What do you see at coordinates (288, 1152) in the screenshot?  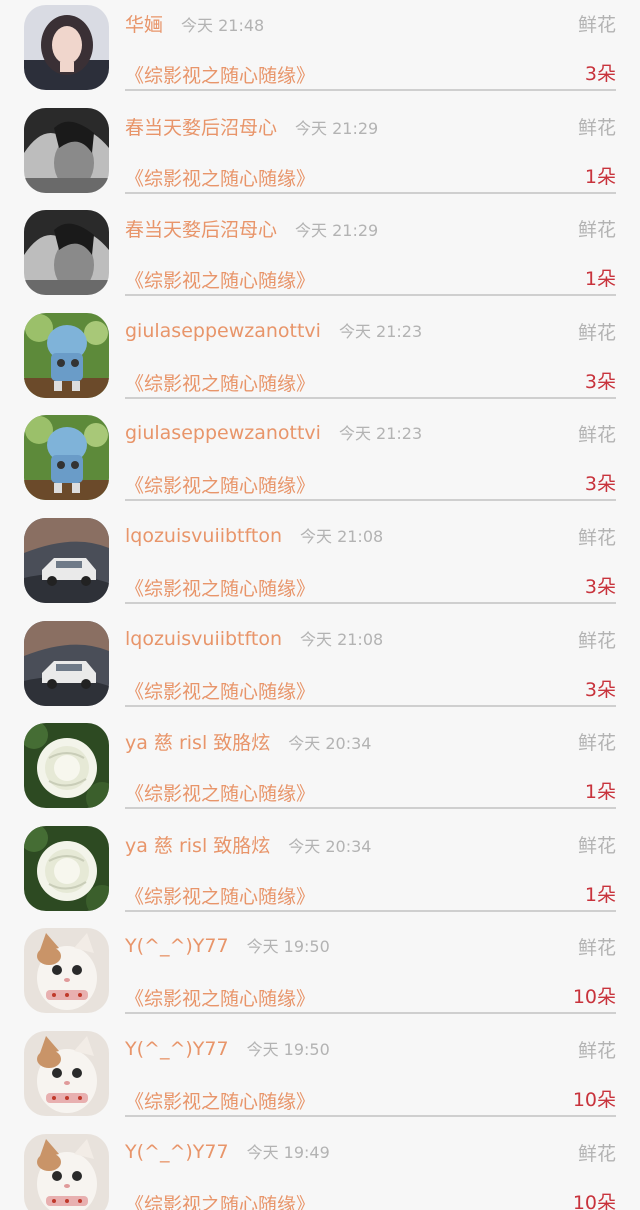 I see `timestamp: 今天 19:49` at bounding box center [288, 1152].